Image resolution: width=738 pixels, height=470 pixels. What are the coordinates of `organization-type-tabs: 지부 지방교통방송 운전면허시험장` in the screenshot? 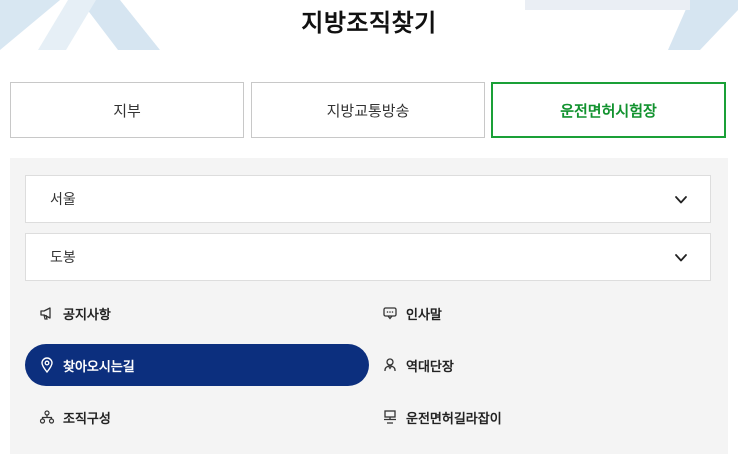 It's located at (368, 110).